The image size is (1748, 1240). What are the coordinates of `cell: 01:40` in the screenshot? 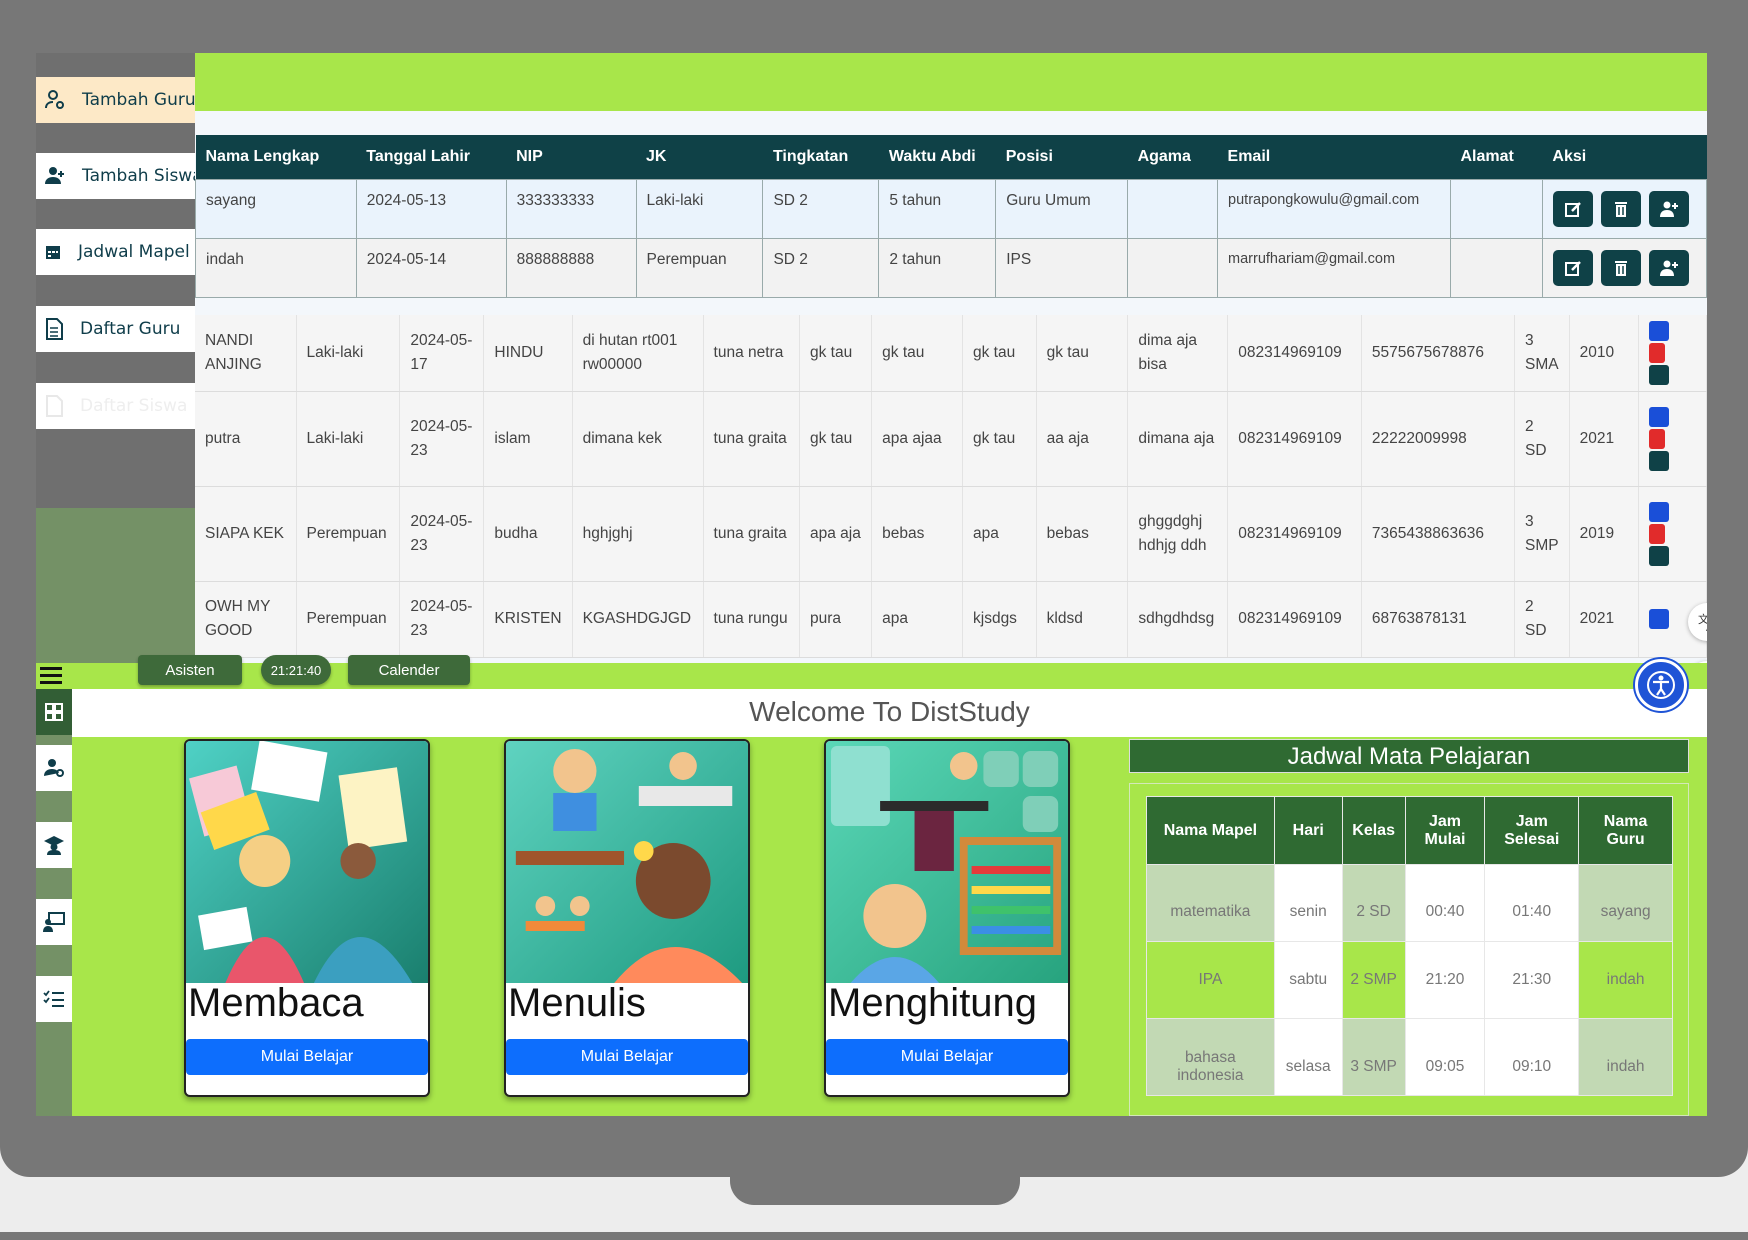 It's located at (1532, 903).